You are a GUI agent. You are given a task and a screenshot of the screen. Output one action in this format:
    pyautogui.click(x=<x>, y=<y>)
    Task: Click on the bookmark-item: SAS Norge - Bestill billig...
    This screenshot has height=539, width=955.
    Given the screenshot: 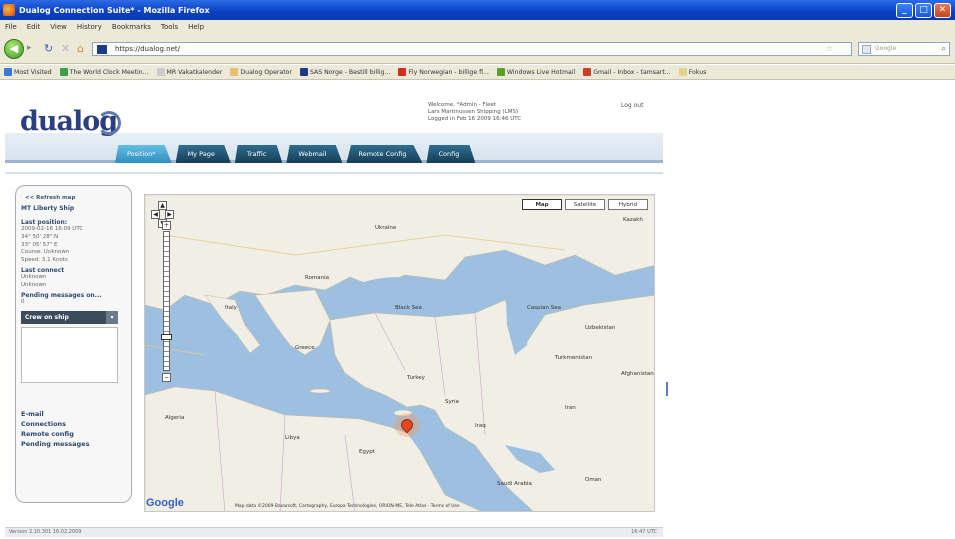 What is the action you would take?
    pyautogui.click(x=345, y=72)
    